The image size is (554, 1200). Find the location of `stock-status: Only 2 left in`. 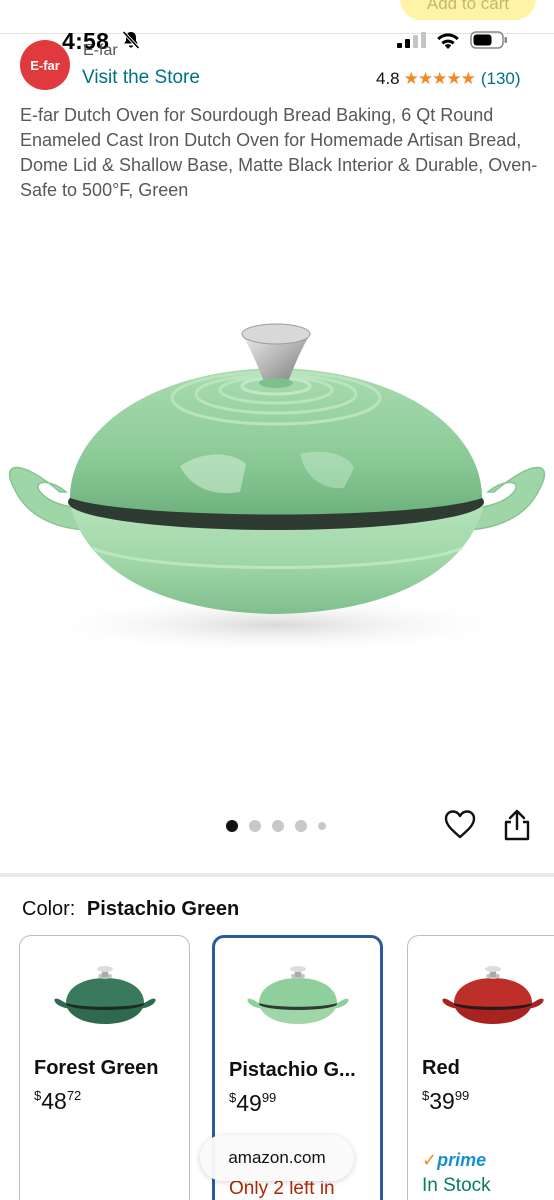

stock-status: Only 2 left in is located at coordinates (282, 1188).